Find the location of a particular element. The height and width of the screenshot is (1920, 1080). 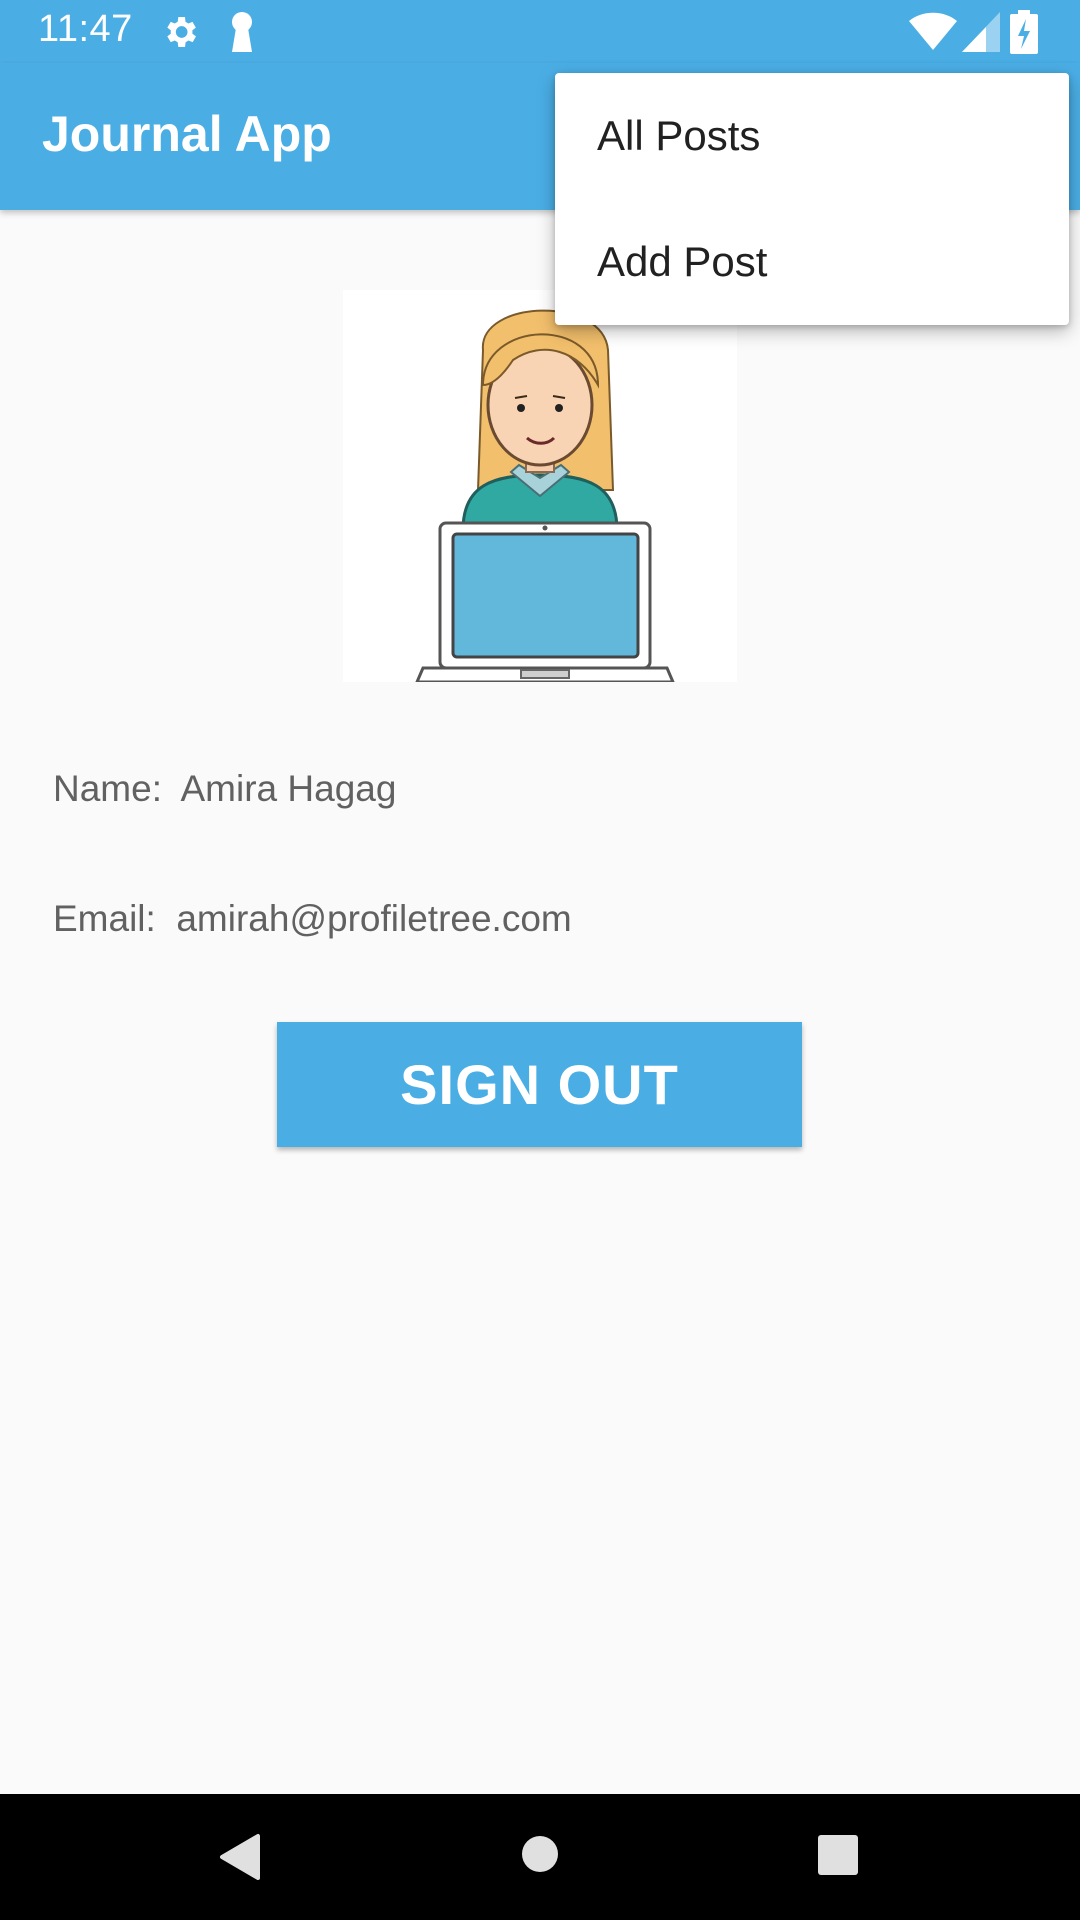

wifi-icon is located at coordinates (933, 34).